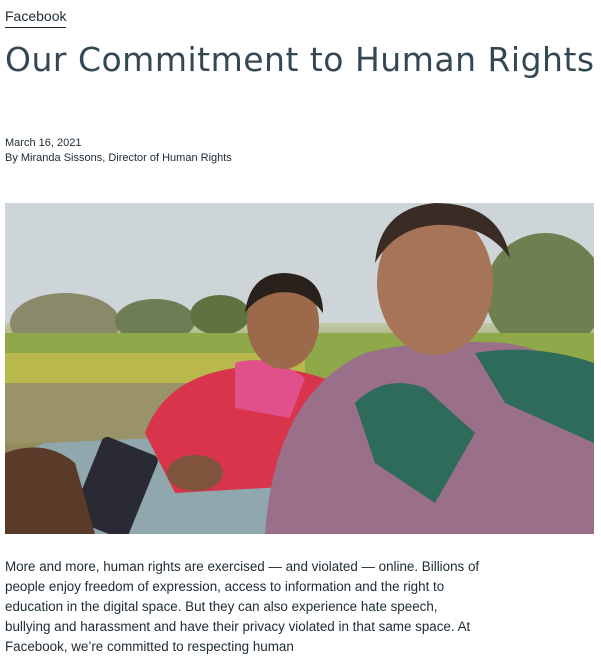 Image resolution: width=601 pixels, height=658 pixels. Describe the element at coordinates (36, 18) in the screenshot. I see `breadcrumb-facebook-link: Facebook` at that location.